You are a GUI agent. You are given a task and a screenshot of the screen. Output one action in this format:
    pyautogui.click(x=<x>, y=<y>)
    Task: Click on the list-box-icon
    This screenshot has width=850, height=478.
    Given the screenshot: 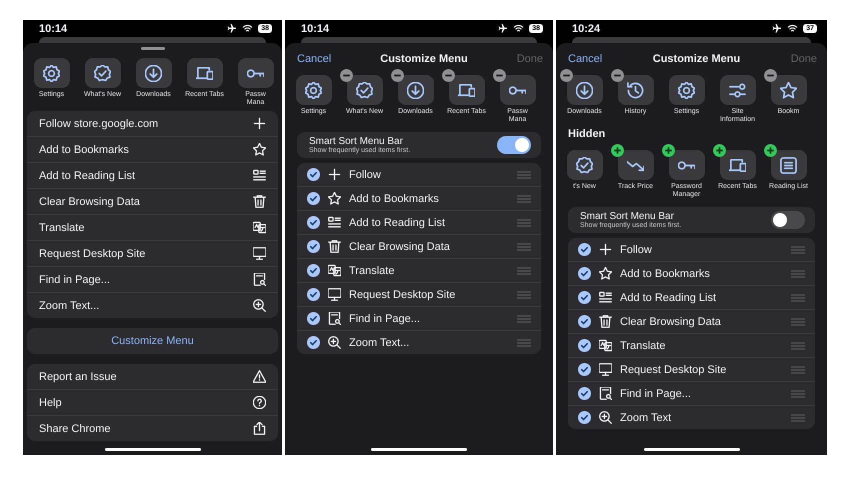 What is the action you would take?
    pyautogui.click(x=788, y=165)
    